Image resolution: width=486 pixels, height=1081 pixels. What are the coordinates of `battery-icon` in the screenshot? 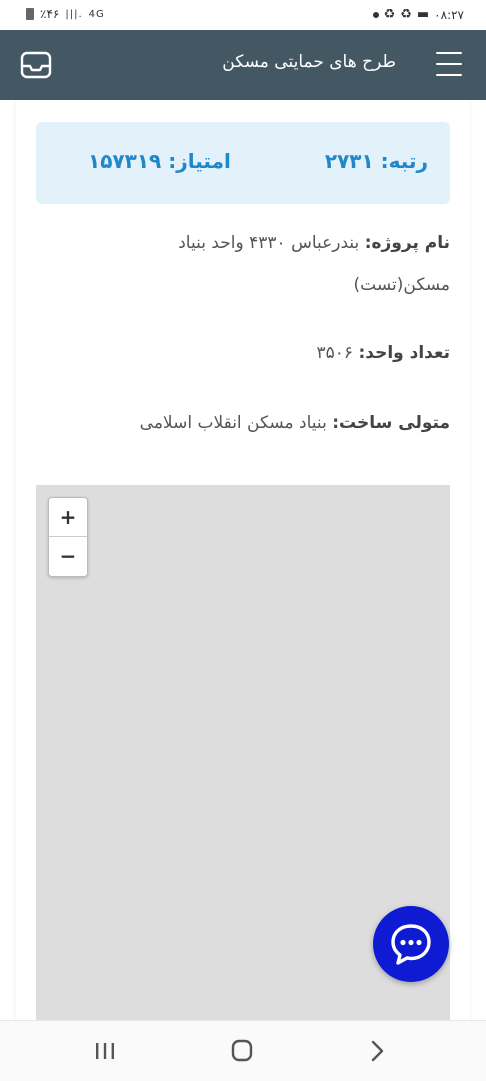 It's located at (30, 14).